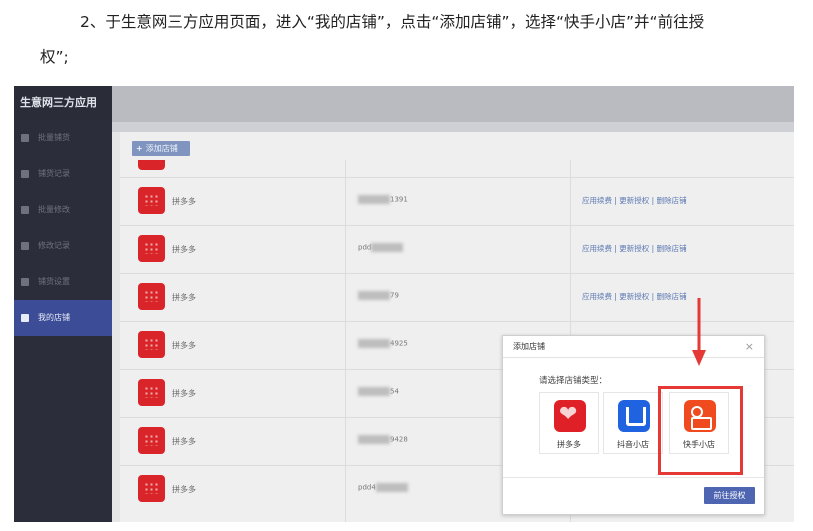  I want to click on dialog-divider, so click(633, 477).